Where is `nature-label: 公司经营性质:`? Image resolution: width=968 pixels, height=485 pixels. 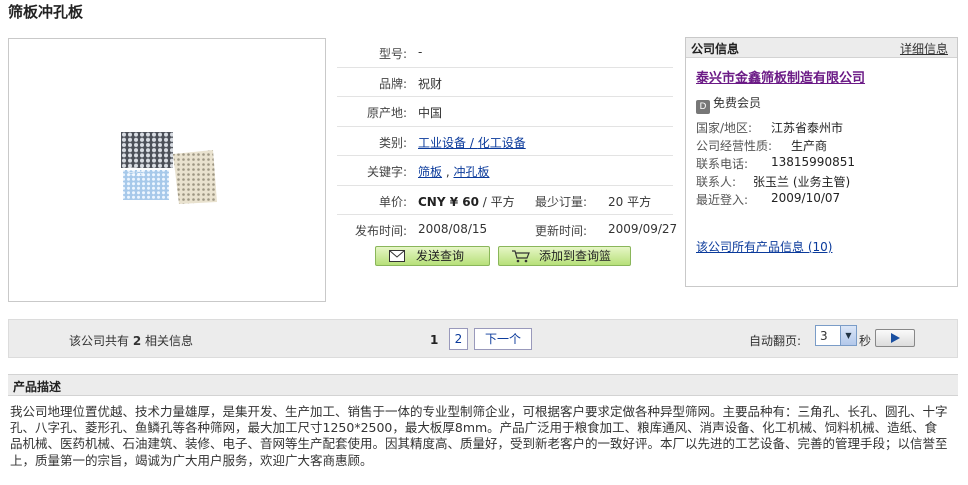 nature-label: 公司经营性质: is located at coordinates (734, 146).